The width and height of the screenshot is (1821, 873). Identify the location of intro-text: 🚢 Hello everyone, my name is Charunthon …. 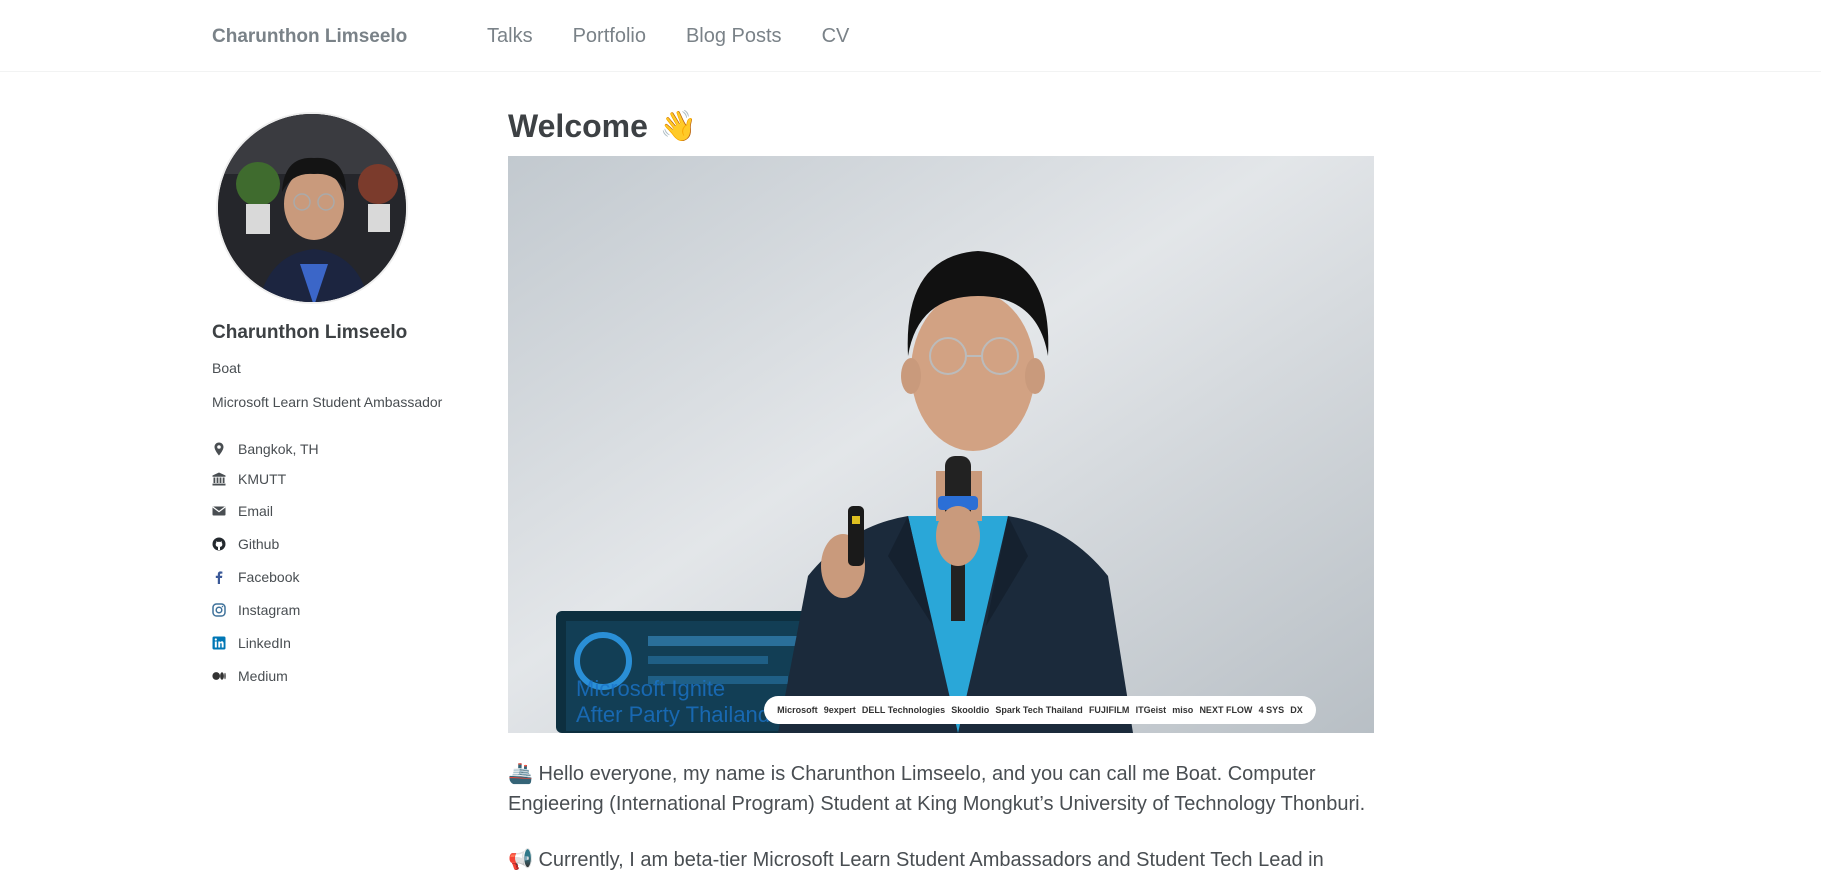
(941, 816).